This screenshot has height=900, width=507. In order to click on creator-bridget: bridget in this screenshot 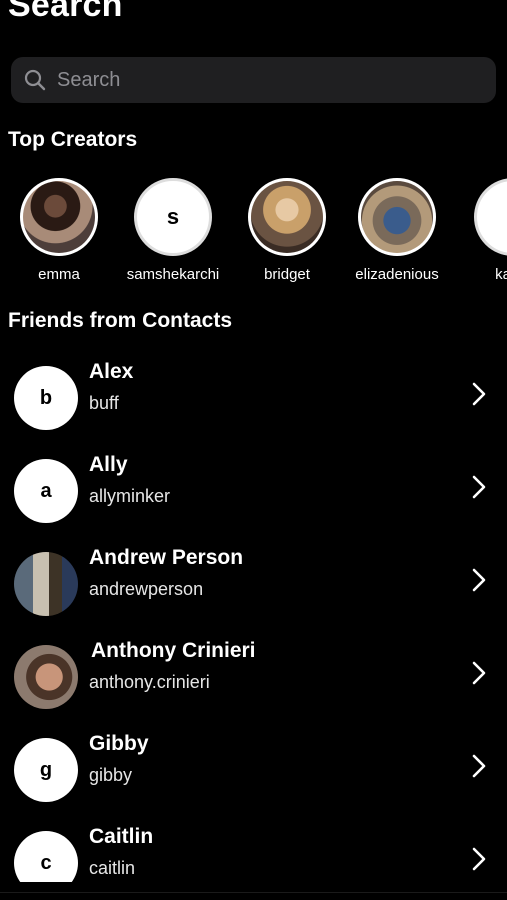, I will do `click(287, 230)`.